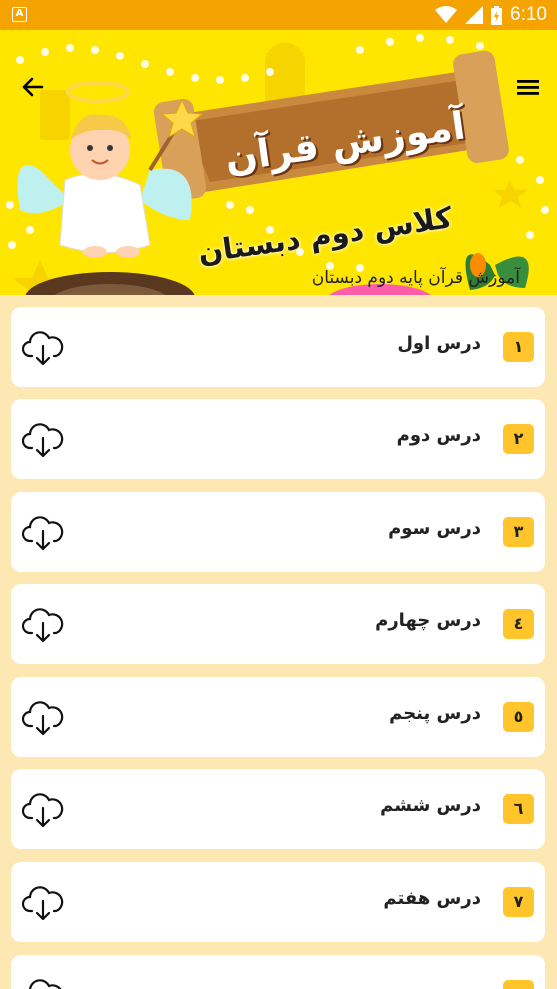  Describe the element at coordinates (435, 713) in the screenshot. I see `lesson-title: درس پنجم` at that location.